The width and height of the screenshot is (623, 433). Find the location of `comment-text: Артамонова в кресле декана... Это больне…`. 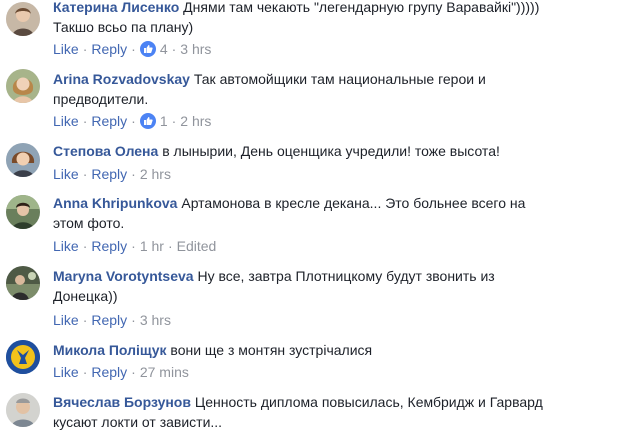

comment-text: Артамонова в кресле декана... Это больне… is located at coordinates (353, 203).